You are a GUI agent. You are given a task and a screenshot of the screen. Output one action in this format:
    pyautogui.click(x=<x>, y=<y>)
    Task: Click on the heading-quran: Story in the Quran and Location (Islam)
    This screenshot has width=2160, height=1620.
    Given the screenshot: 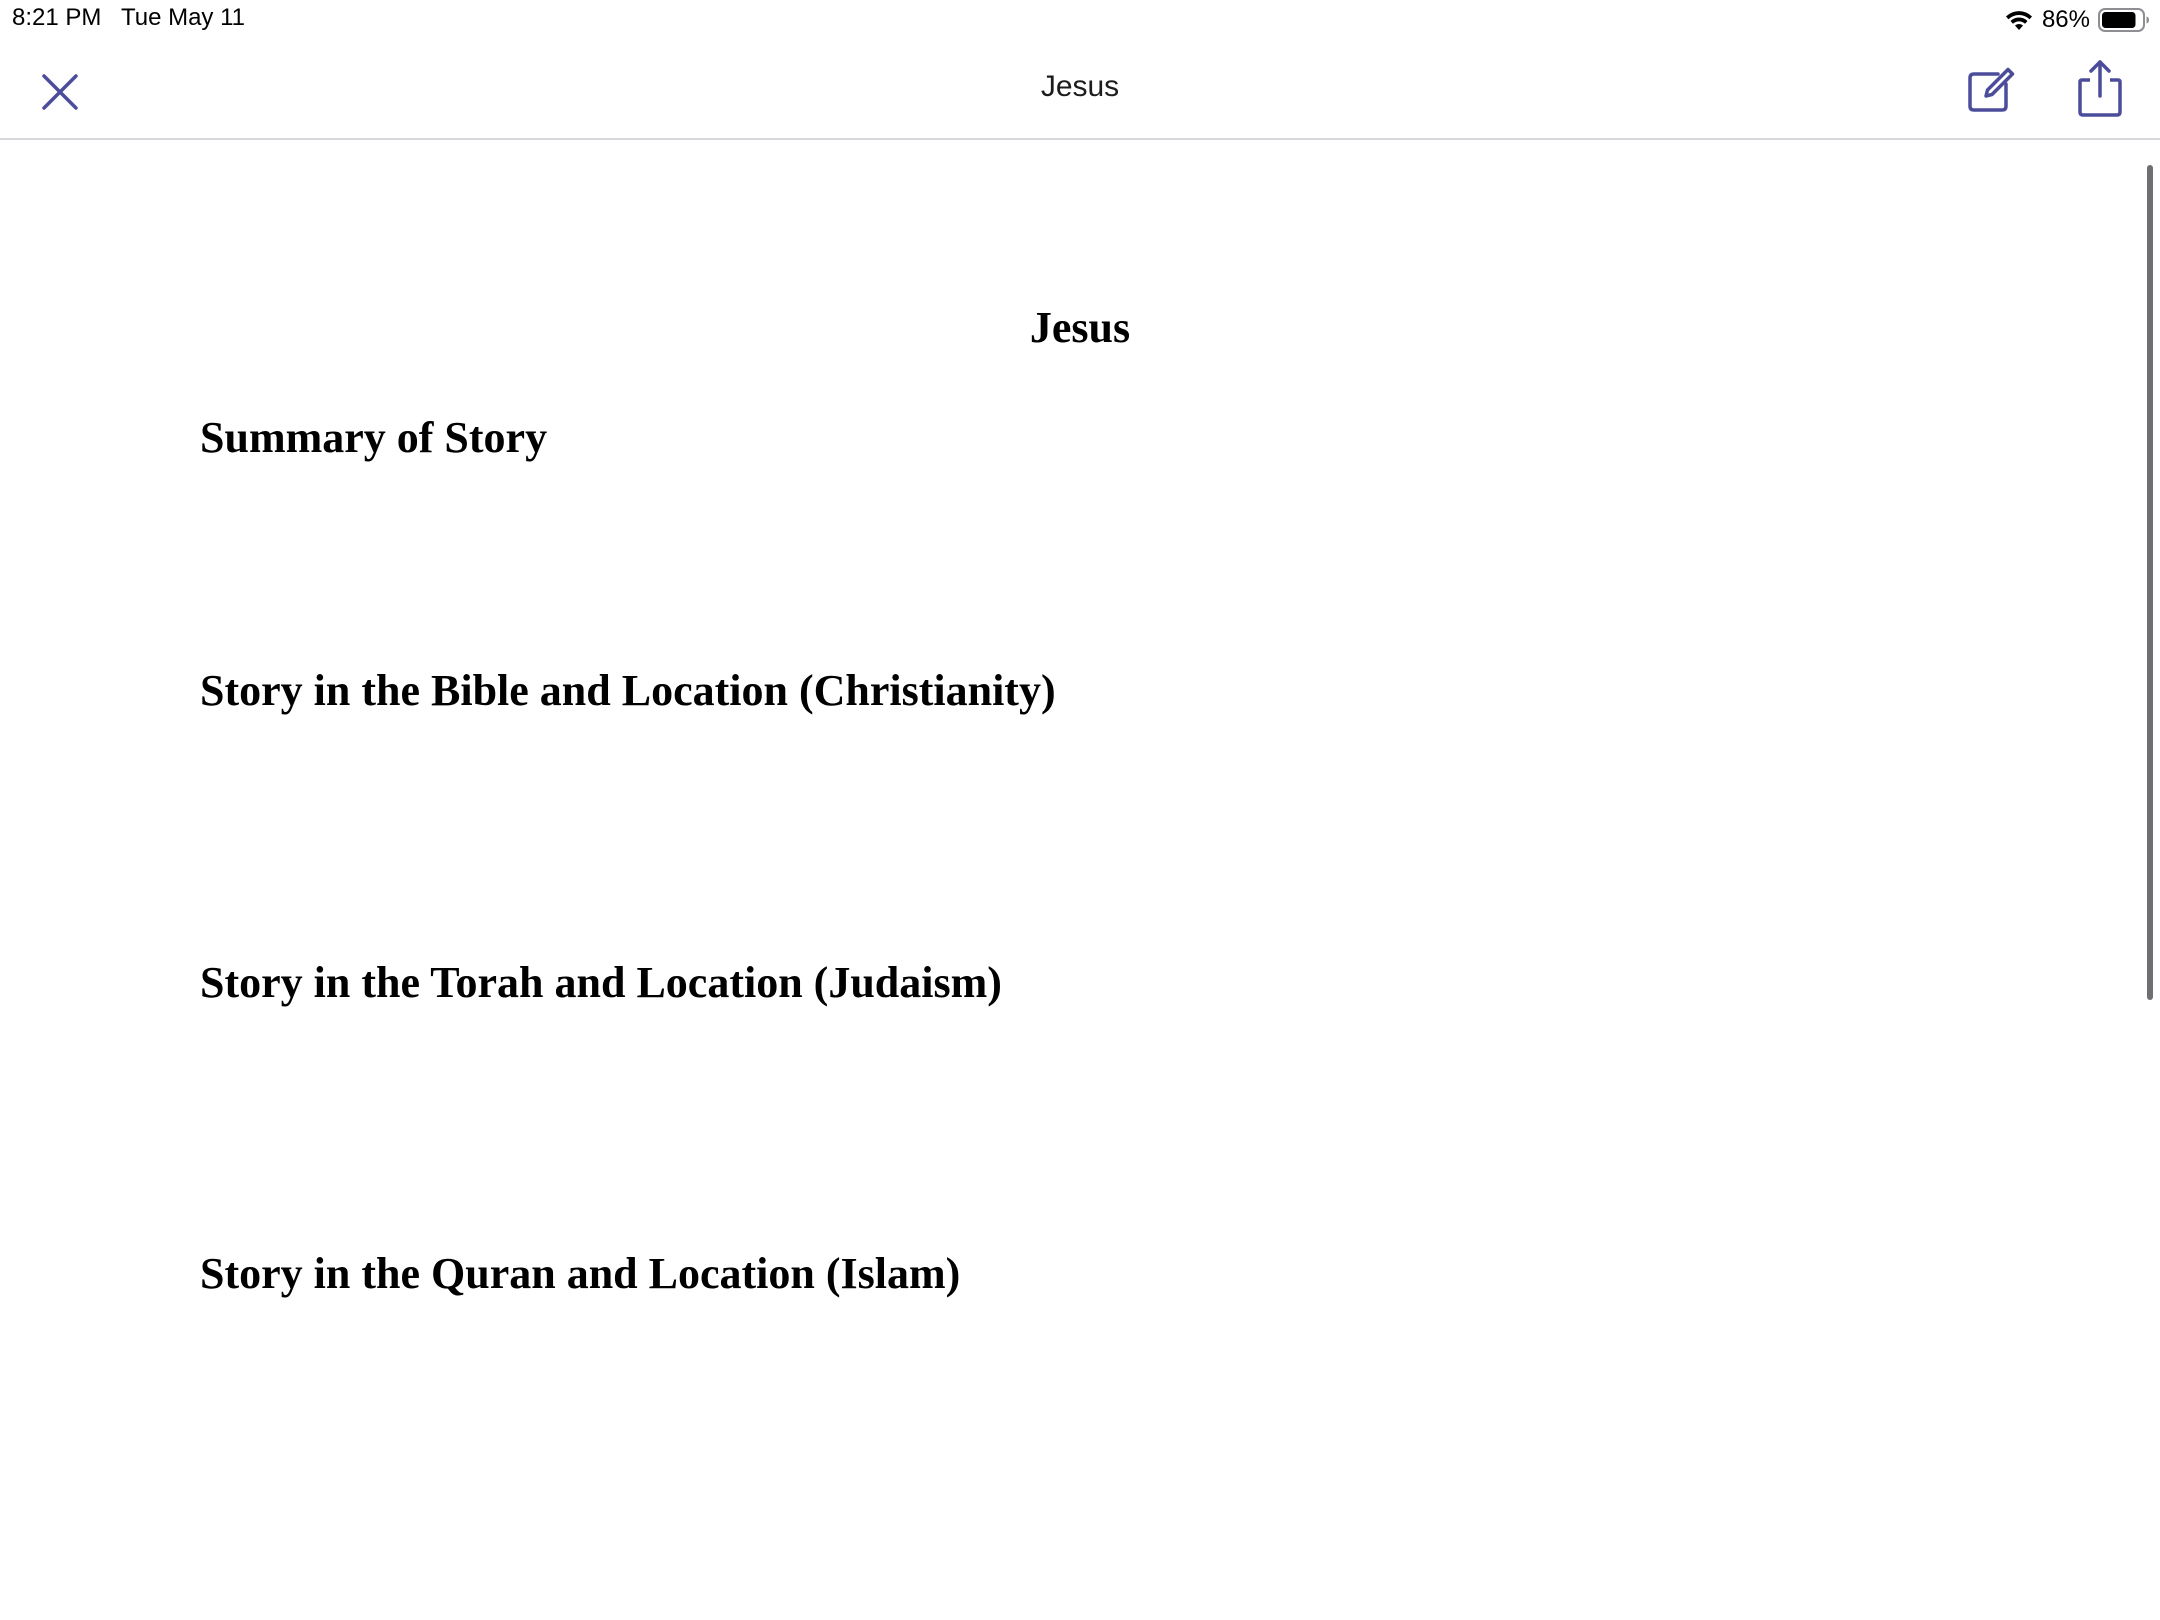 What is the action you would take?
    pyautogui.click(x=580, y=1273)
    